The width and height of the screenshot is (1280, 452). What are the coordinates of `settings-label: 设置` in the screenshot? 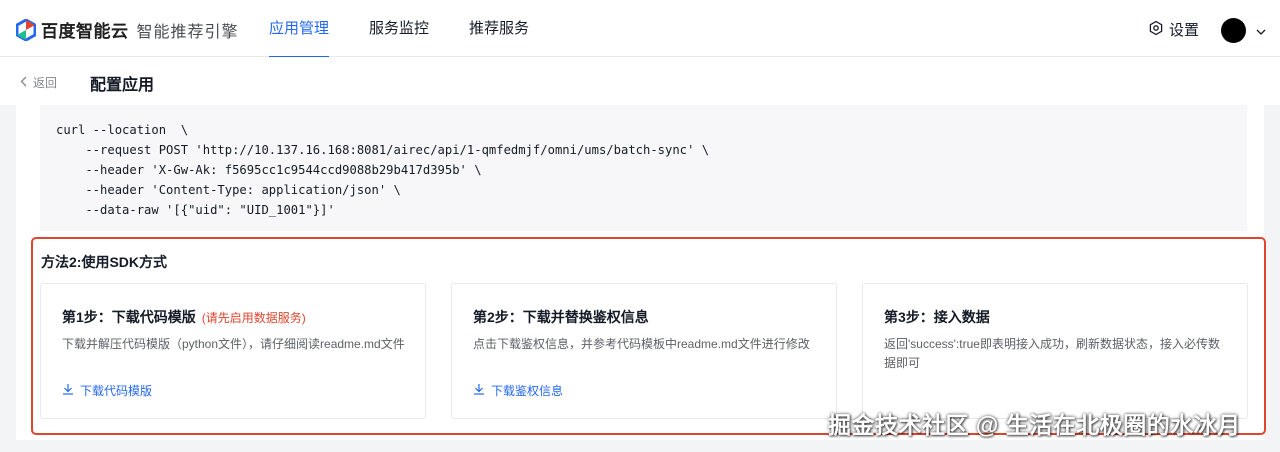 It's located at (1184, 30).